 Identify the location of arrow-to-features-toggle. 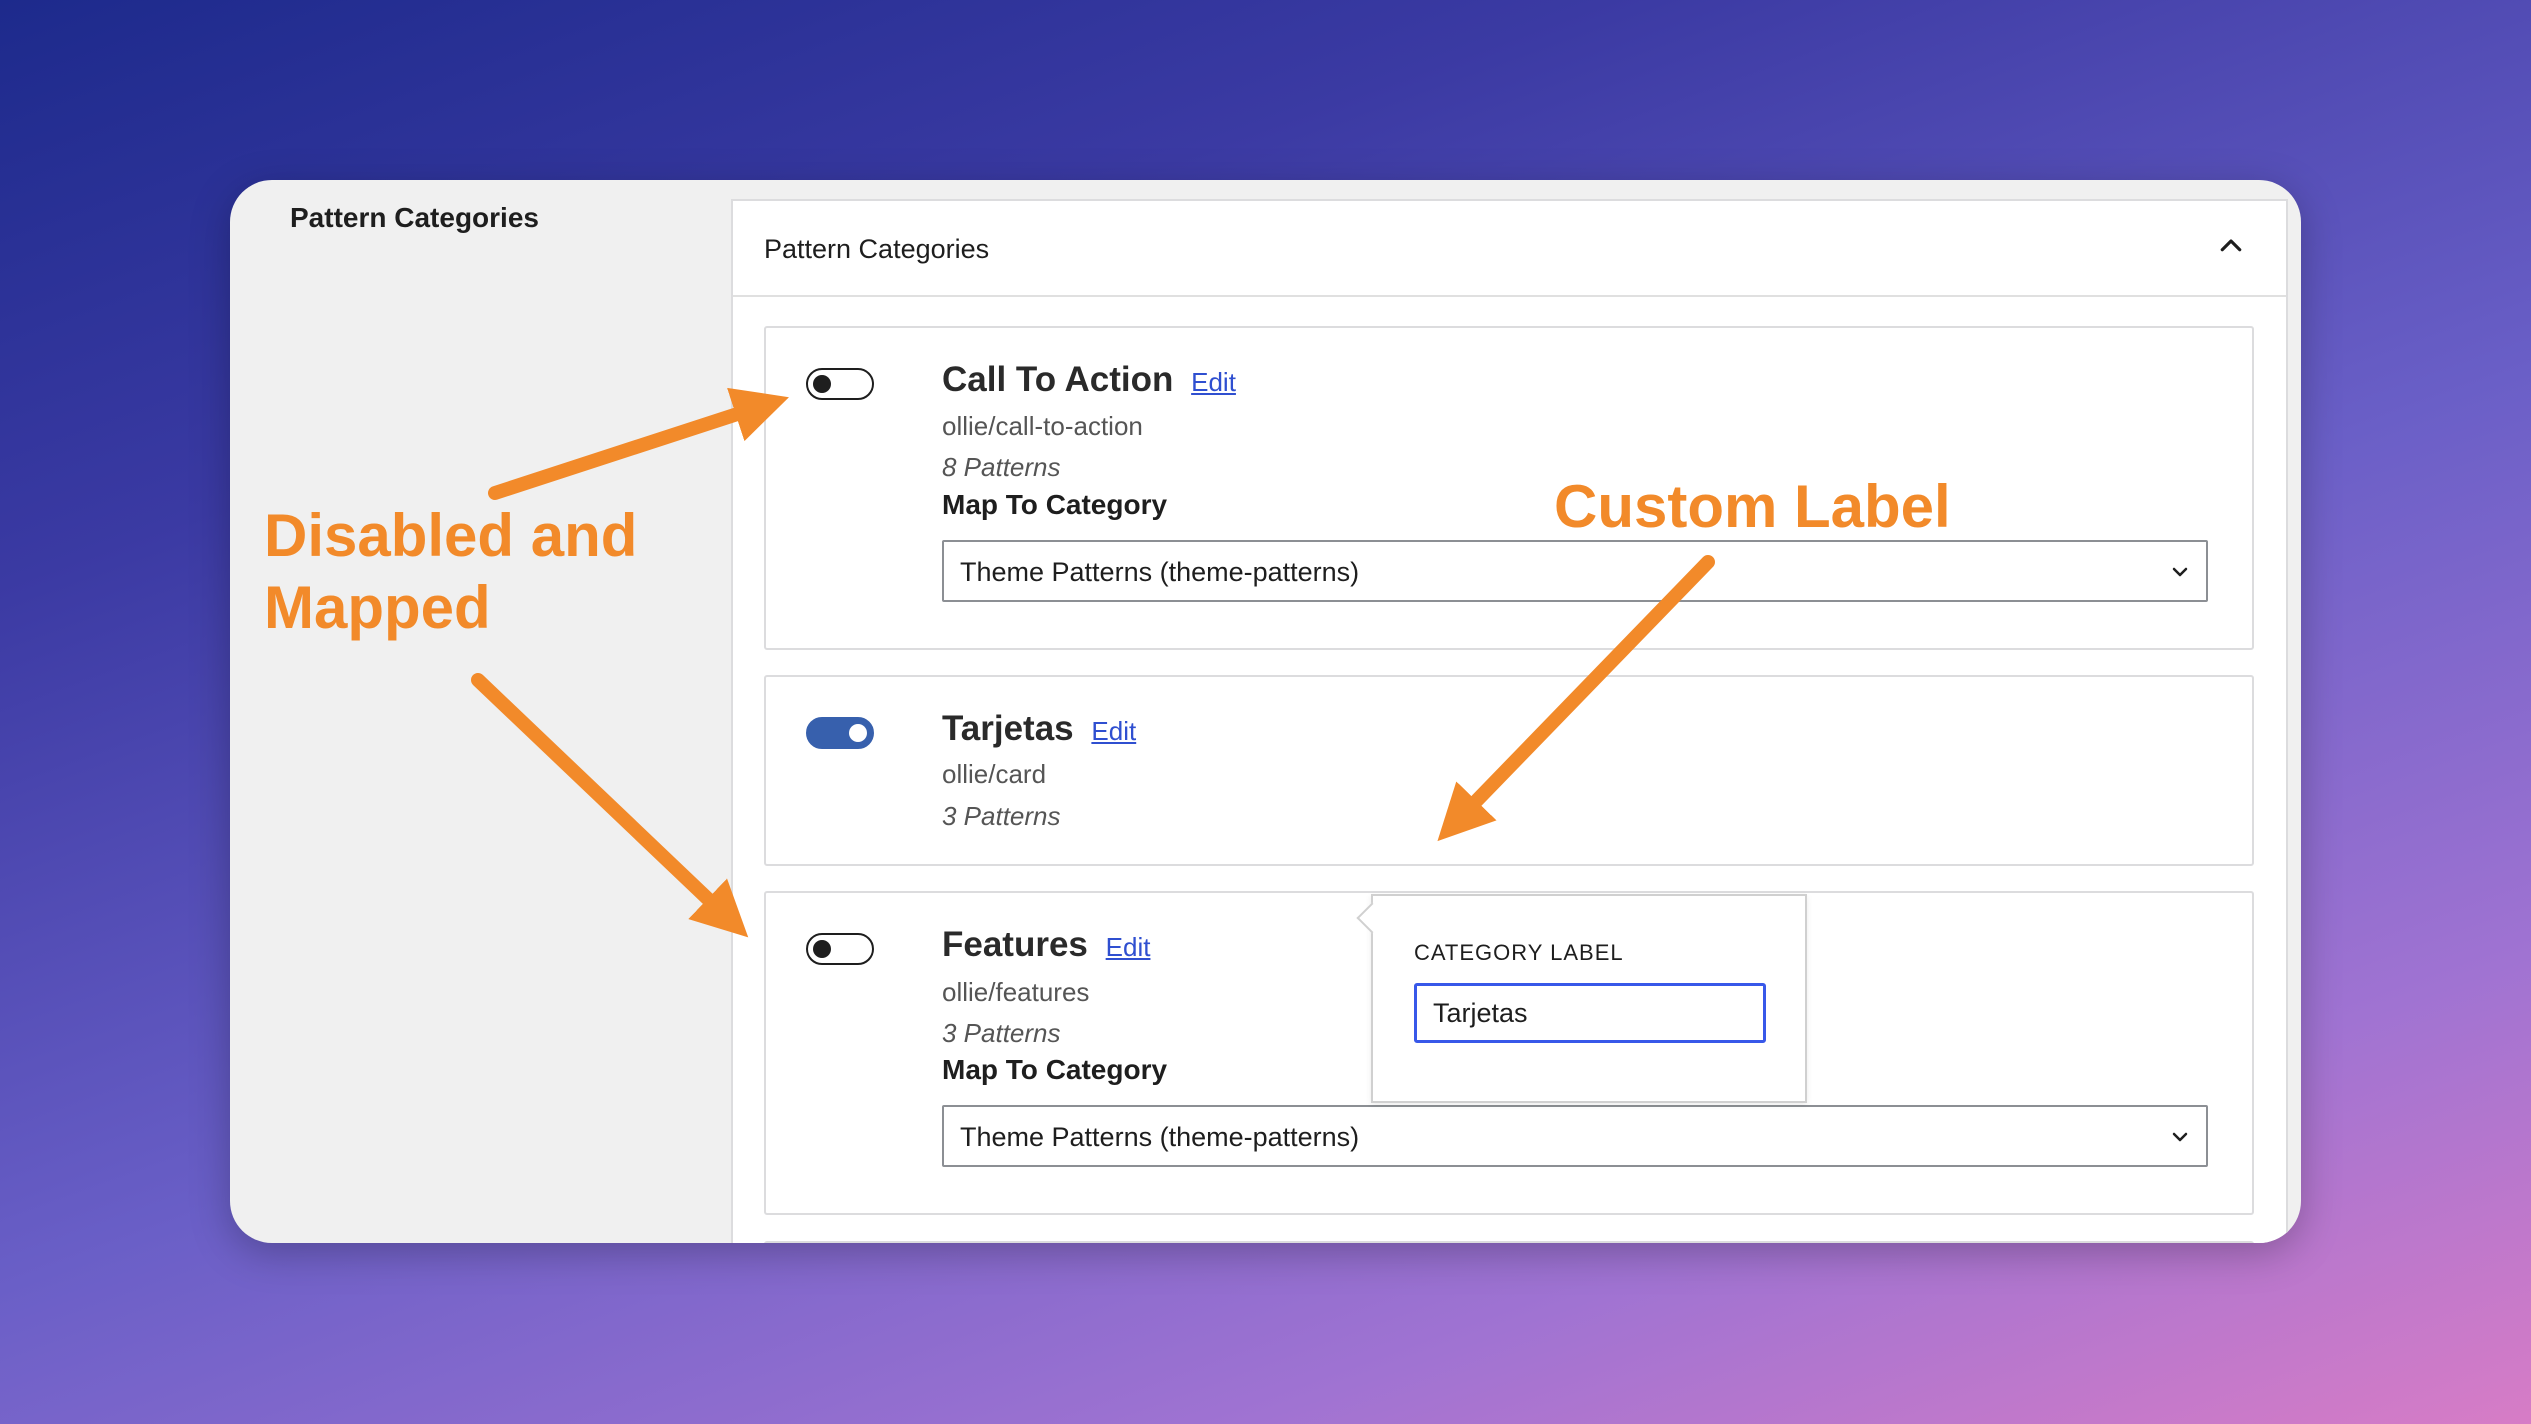
(610, 805).